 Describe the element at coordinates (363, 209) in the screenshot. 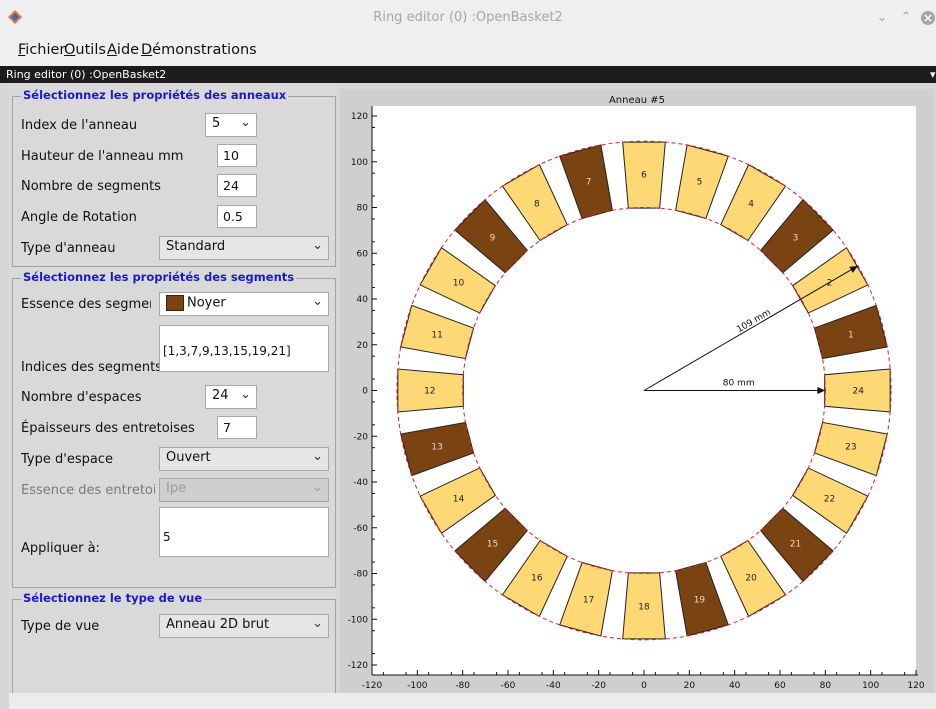

I see `y-tick-label: 80` at that location.